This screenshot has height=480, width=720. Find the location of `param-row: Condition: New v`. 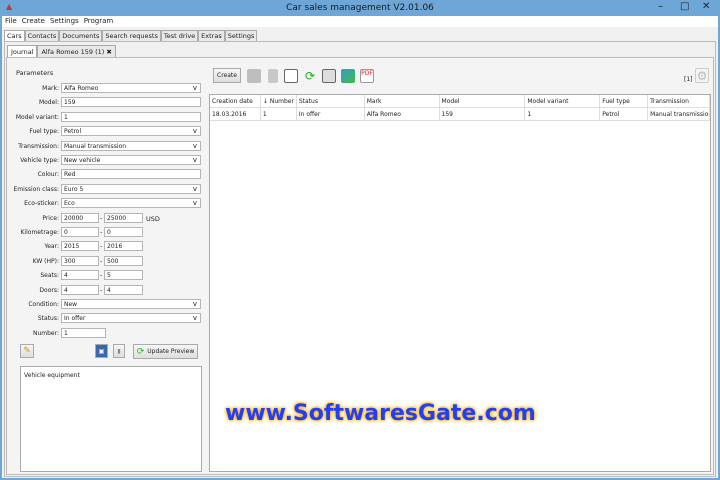

param-row: Condition: New v is located at coordinates (107, 304).